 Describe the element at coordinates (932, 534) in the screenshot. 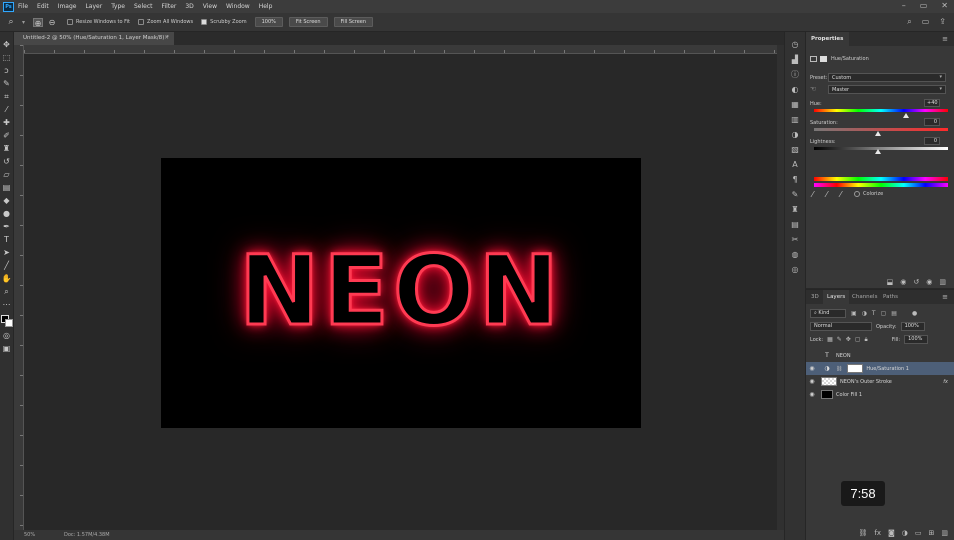

I see `new-layer-icon: ⊞` at that location.